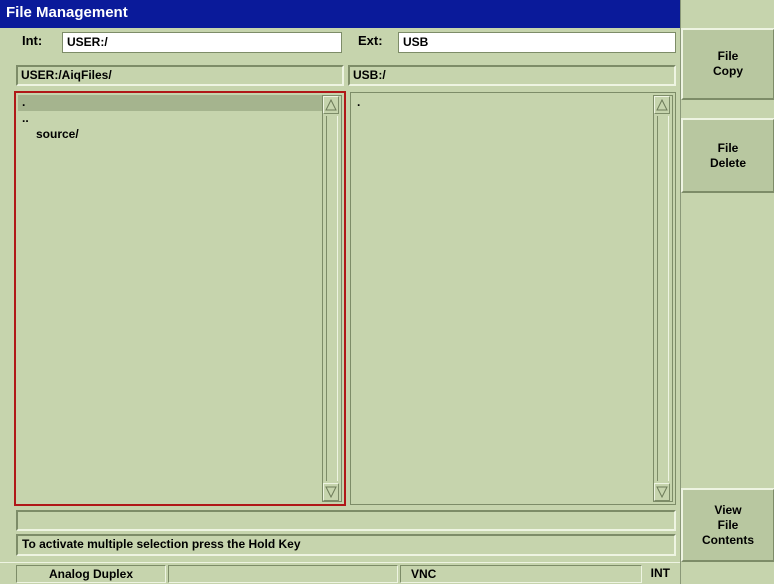  What do you see at coordinates (340, 14) in the screenshot?
I see `window-title: File Management` at bounding box center [340, 14].